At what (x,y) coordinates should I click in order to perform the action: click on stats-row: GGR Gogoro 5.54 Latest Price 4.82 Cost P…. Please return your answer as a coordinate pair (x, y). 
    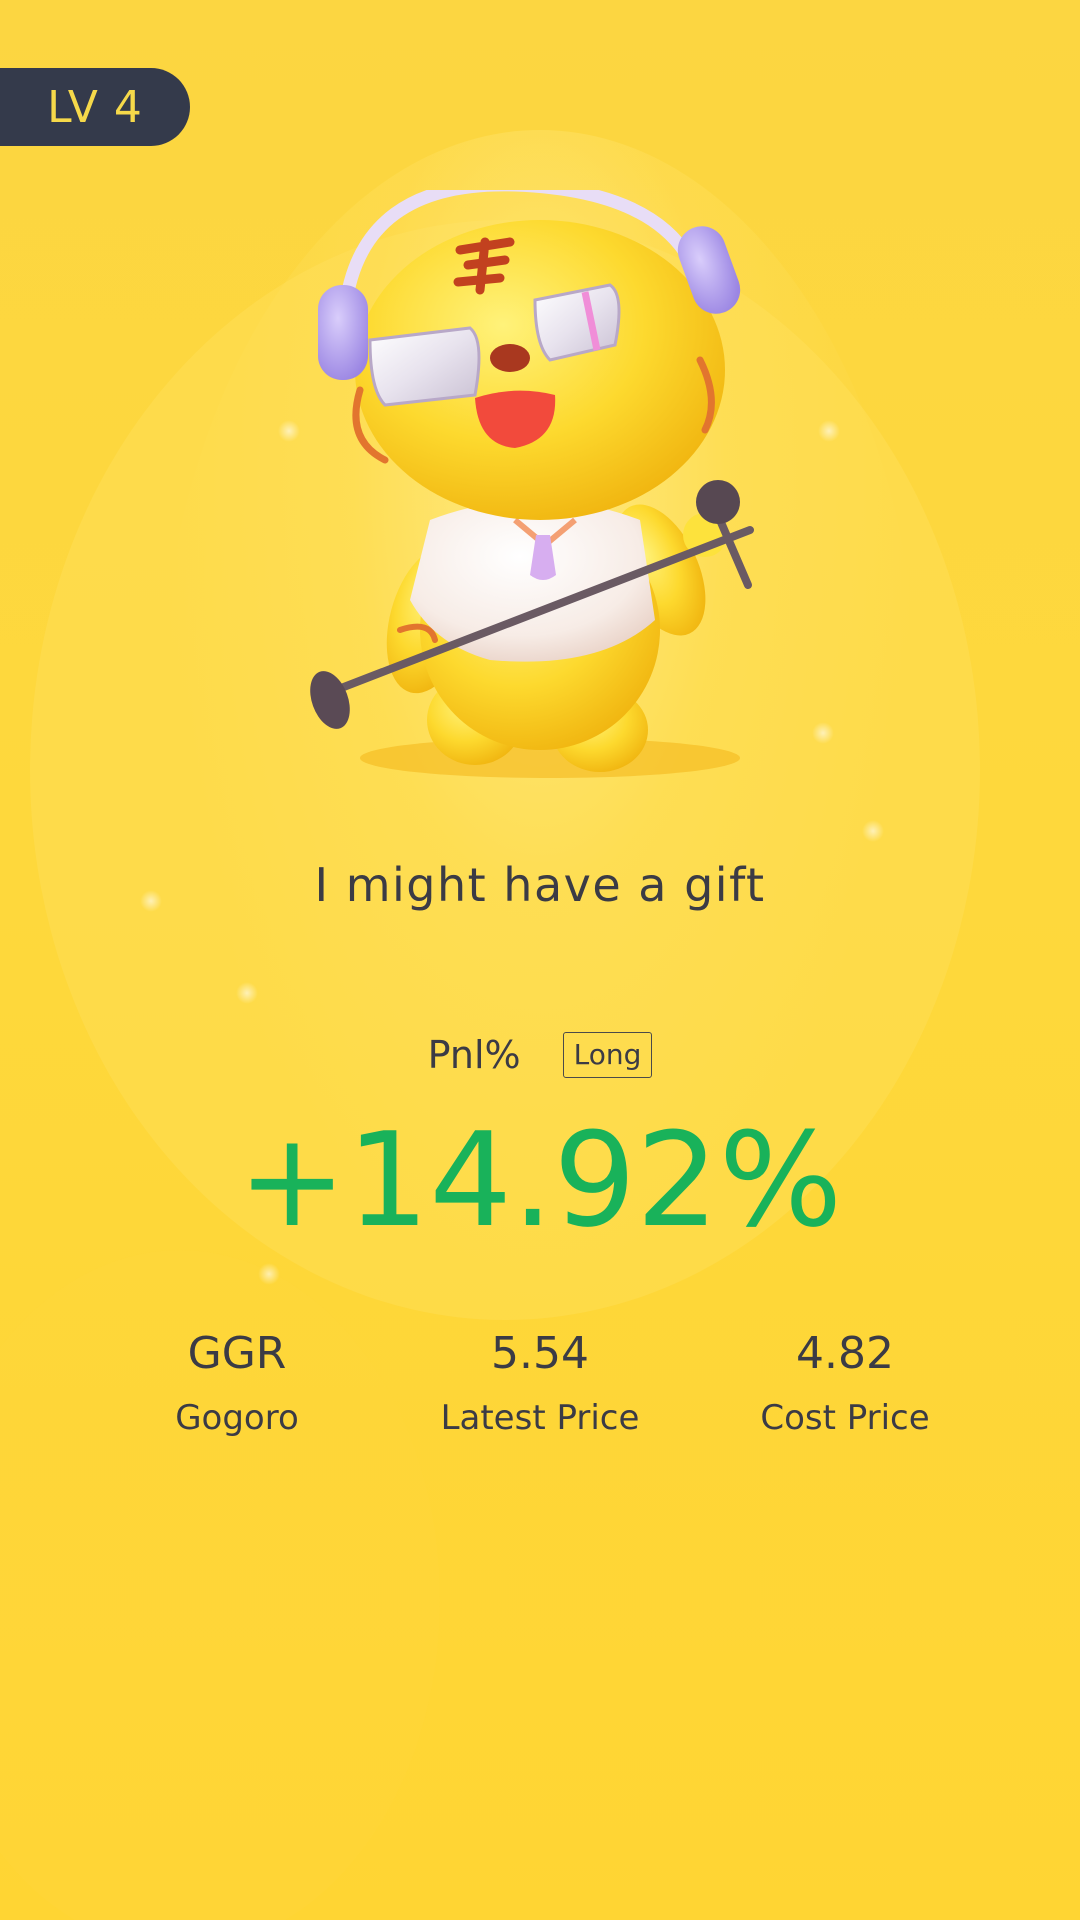
    Looking at the image, I should click on (540, 1388).